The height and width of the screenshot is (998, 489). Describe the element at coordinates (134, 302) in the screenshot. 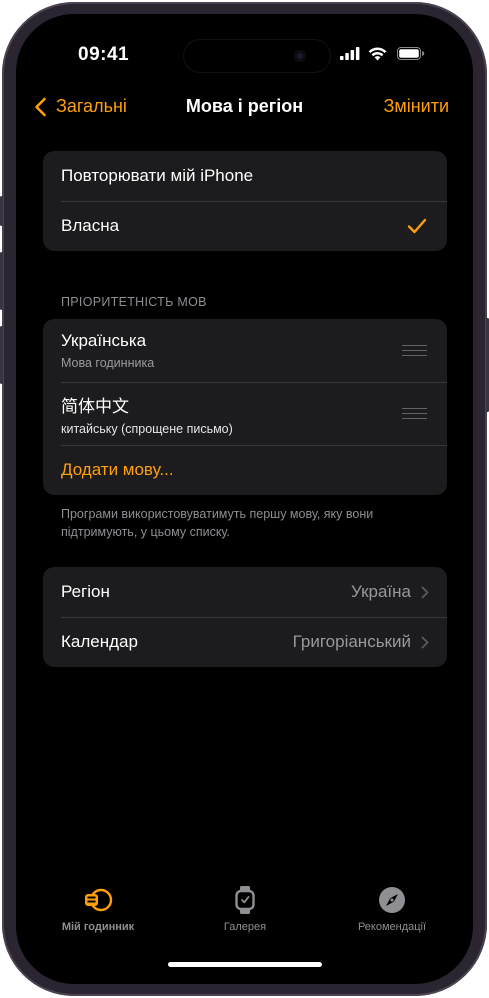

I see `language-priority-header: ПРІОРИТЕТНІСТЬ МОВ` at that location.